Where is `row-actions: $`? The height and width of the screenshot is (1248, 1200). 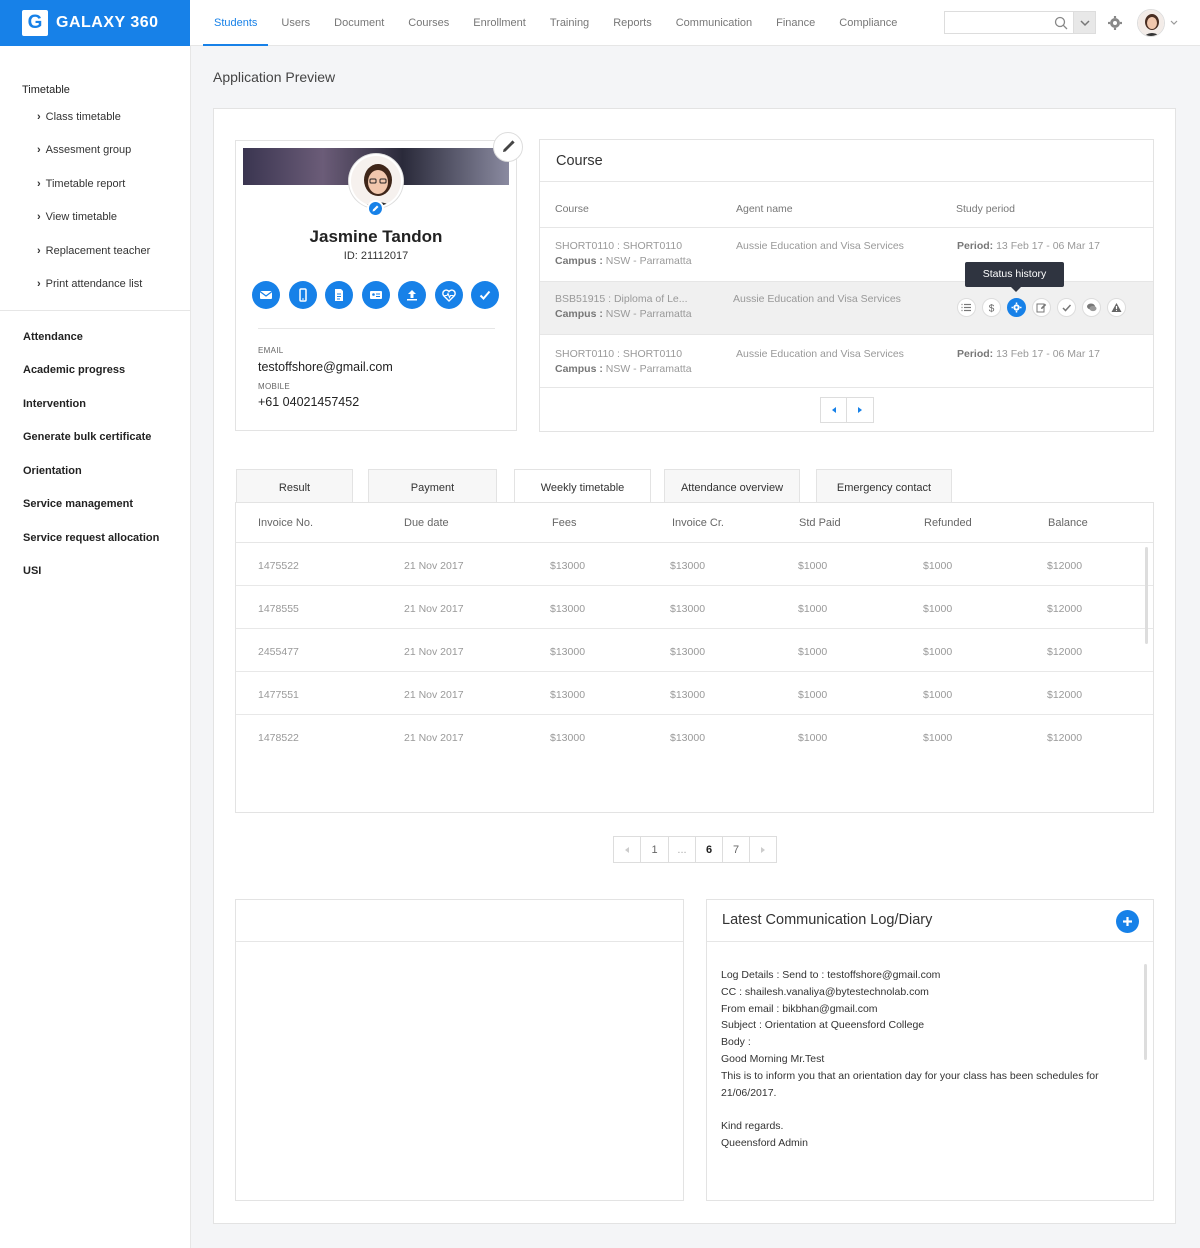
row-actions: $ is located at coordinates (1044, 307).